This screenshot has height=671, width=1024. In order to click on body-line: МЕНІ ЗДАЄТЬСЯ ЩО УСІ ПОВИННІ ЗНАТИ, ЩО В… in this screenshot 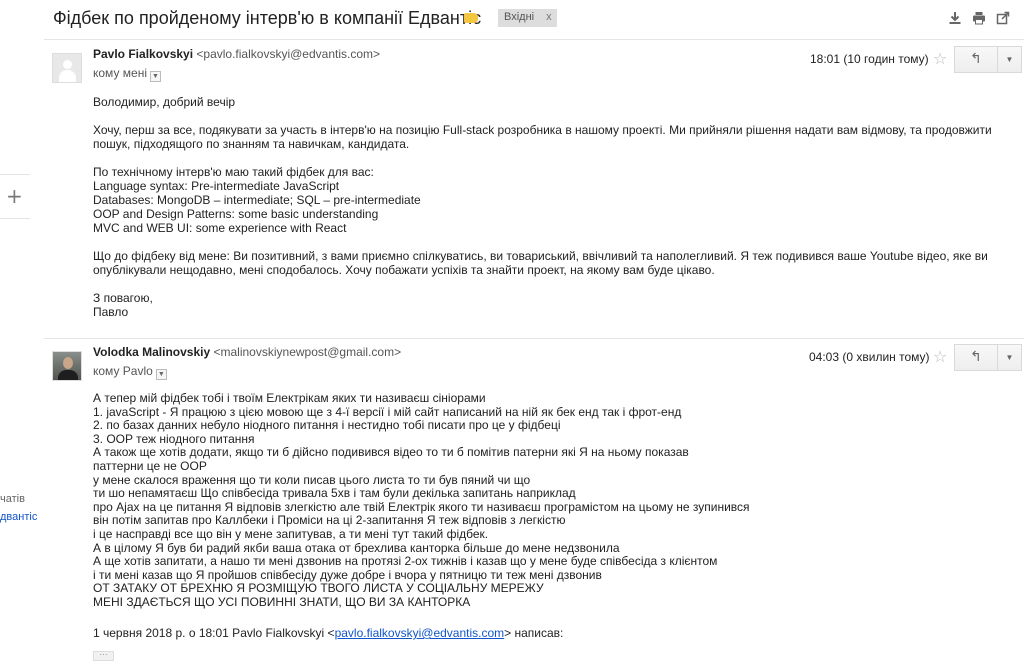, I will do `click(282, 601)`.